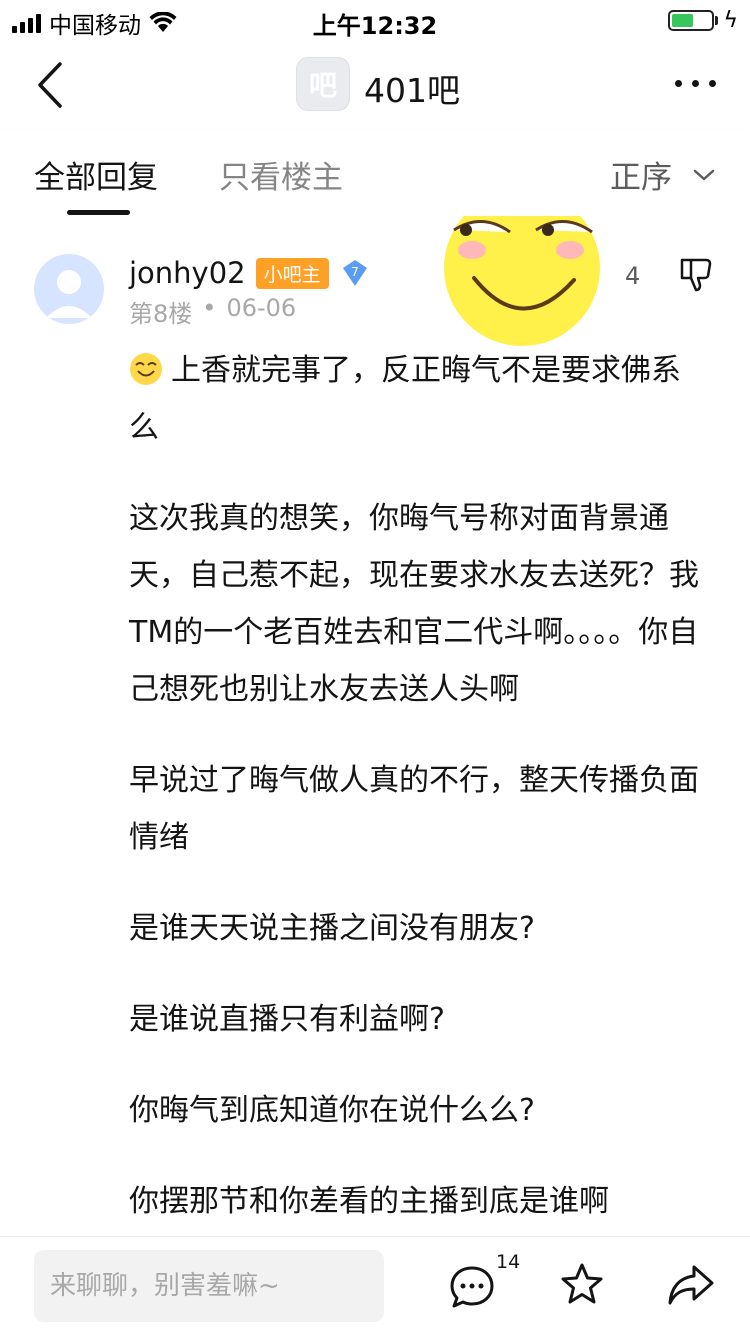  Describe the element at coordinates (412, 88) in the screenshot. I see `forum-title: 401吧` at that location.